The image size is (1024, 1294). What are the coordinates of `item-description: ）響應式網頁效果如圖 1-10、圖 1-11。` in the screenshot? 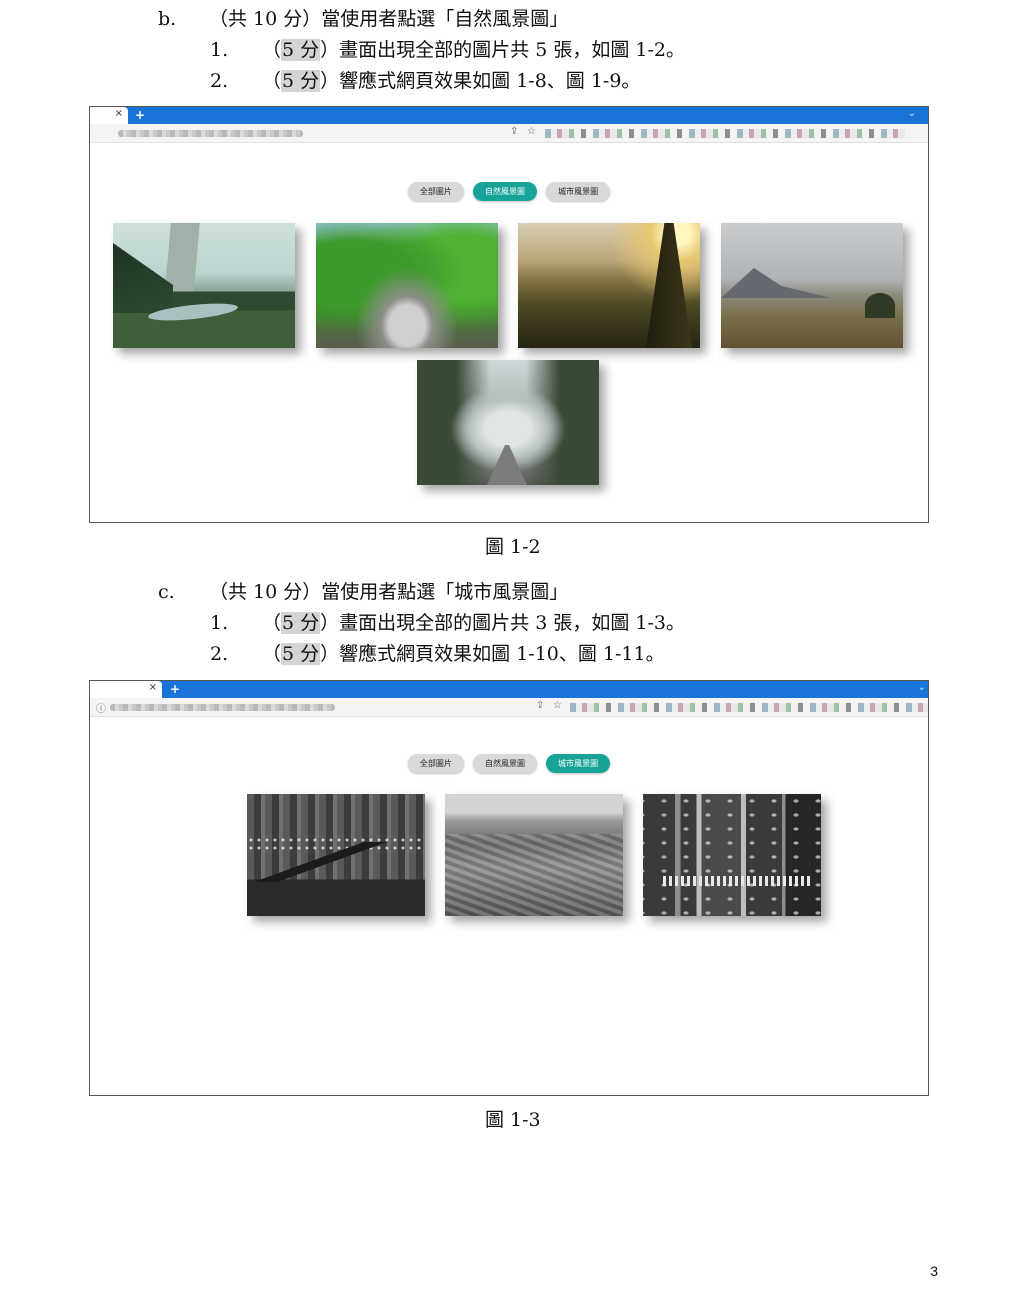 It's located at (492, 654).